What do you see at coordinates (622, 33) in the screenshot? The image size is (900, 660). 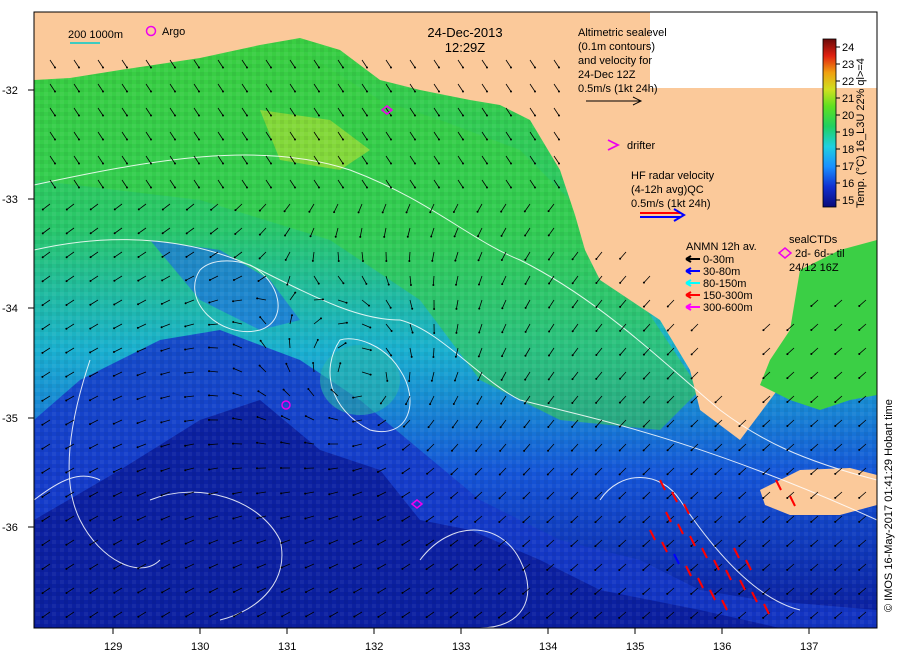 I see `altimetry-line-1: Altimetric sealevel` at bounding box center [622, 33].